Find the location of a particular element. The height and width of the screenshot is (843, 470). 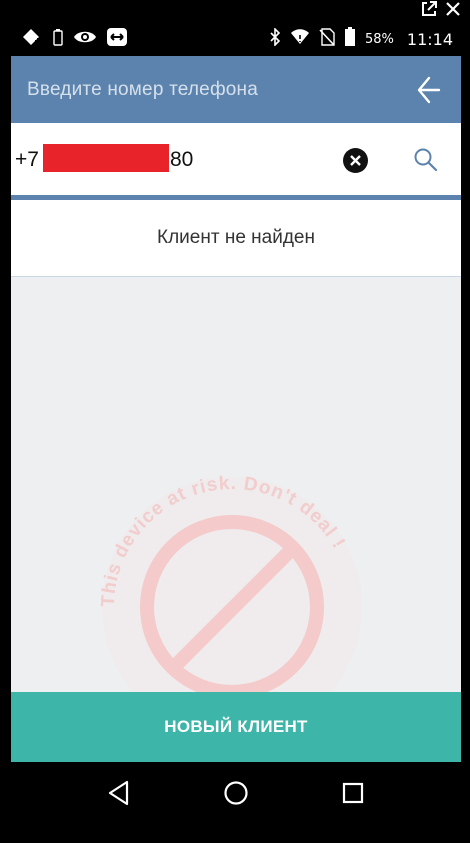

battery-small-icon is located at coordinates (58, 39).